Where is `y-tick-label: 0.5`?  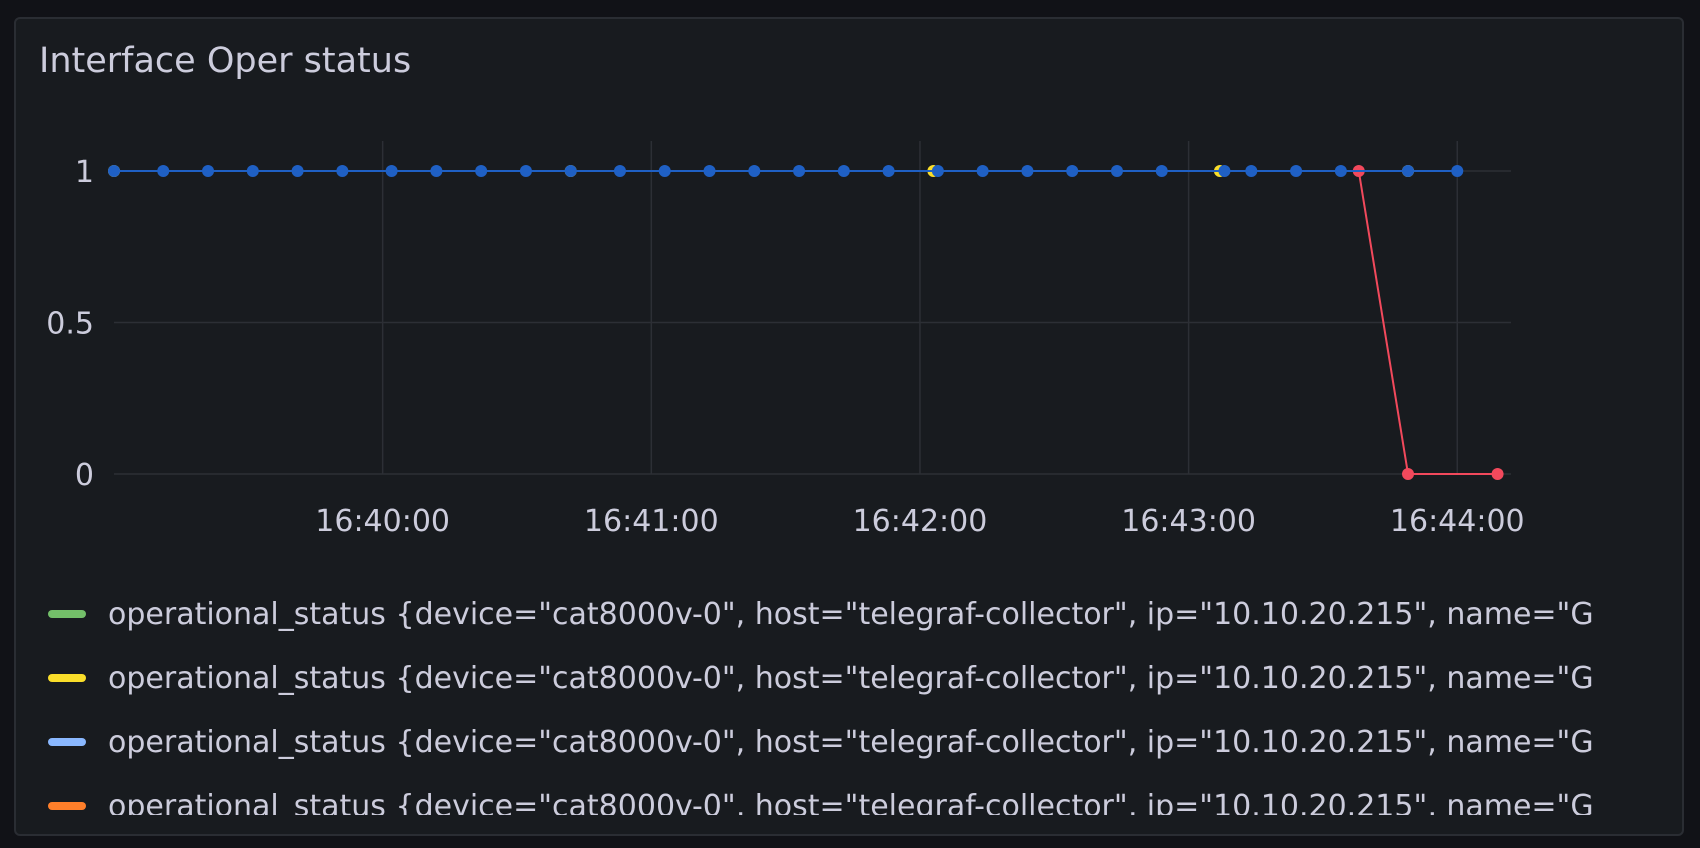
y-tick-label: 0.5 is located at coordinates (70, 324).